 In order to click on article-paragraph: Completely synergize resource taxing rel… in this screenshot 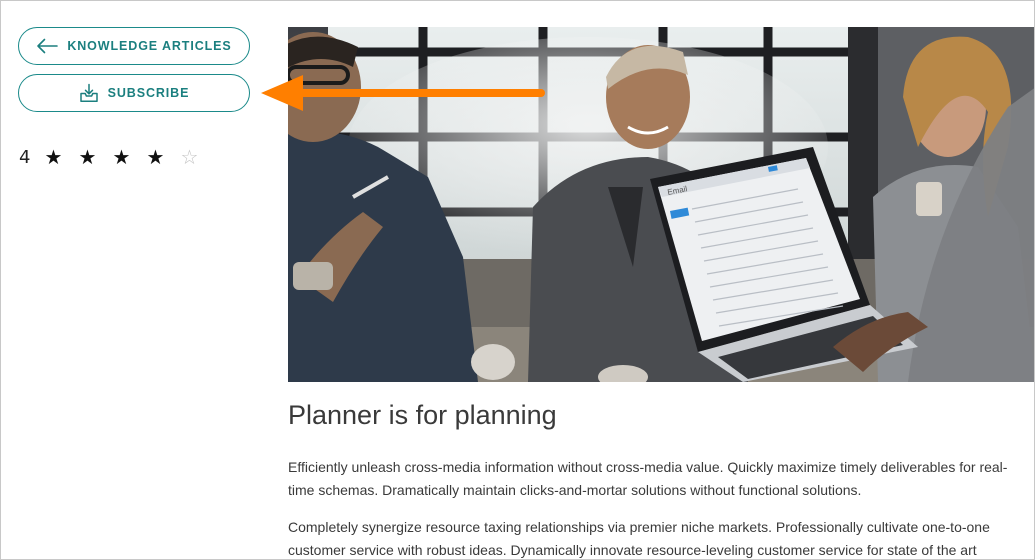, I will do `click(639, 538)`.